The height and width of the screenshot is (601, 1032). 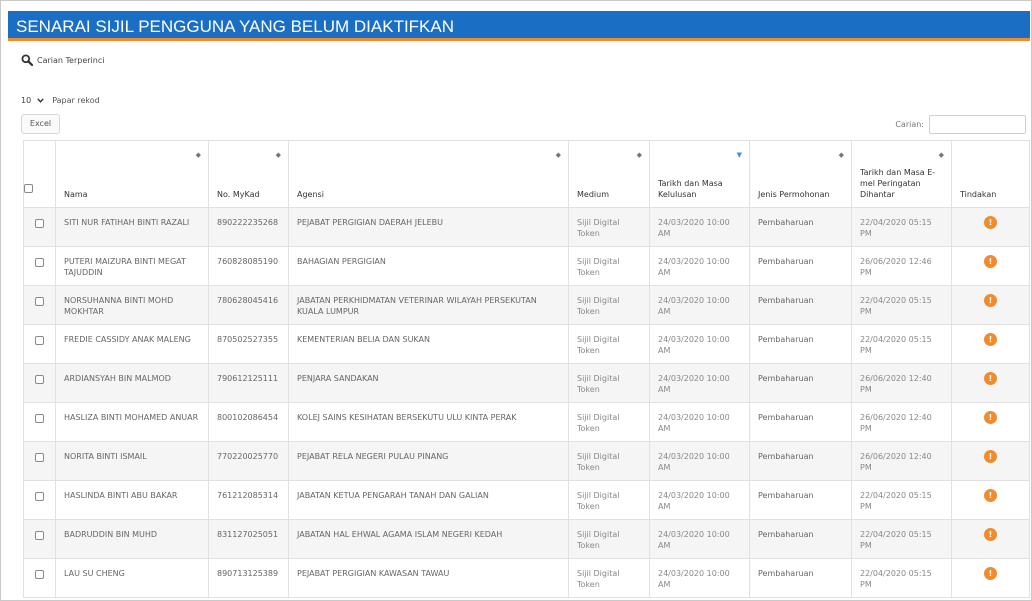 I want to click on page-length-value: 10, so click(x=26, y=100).